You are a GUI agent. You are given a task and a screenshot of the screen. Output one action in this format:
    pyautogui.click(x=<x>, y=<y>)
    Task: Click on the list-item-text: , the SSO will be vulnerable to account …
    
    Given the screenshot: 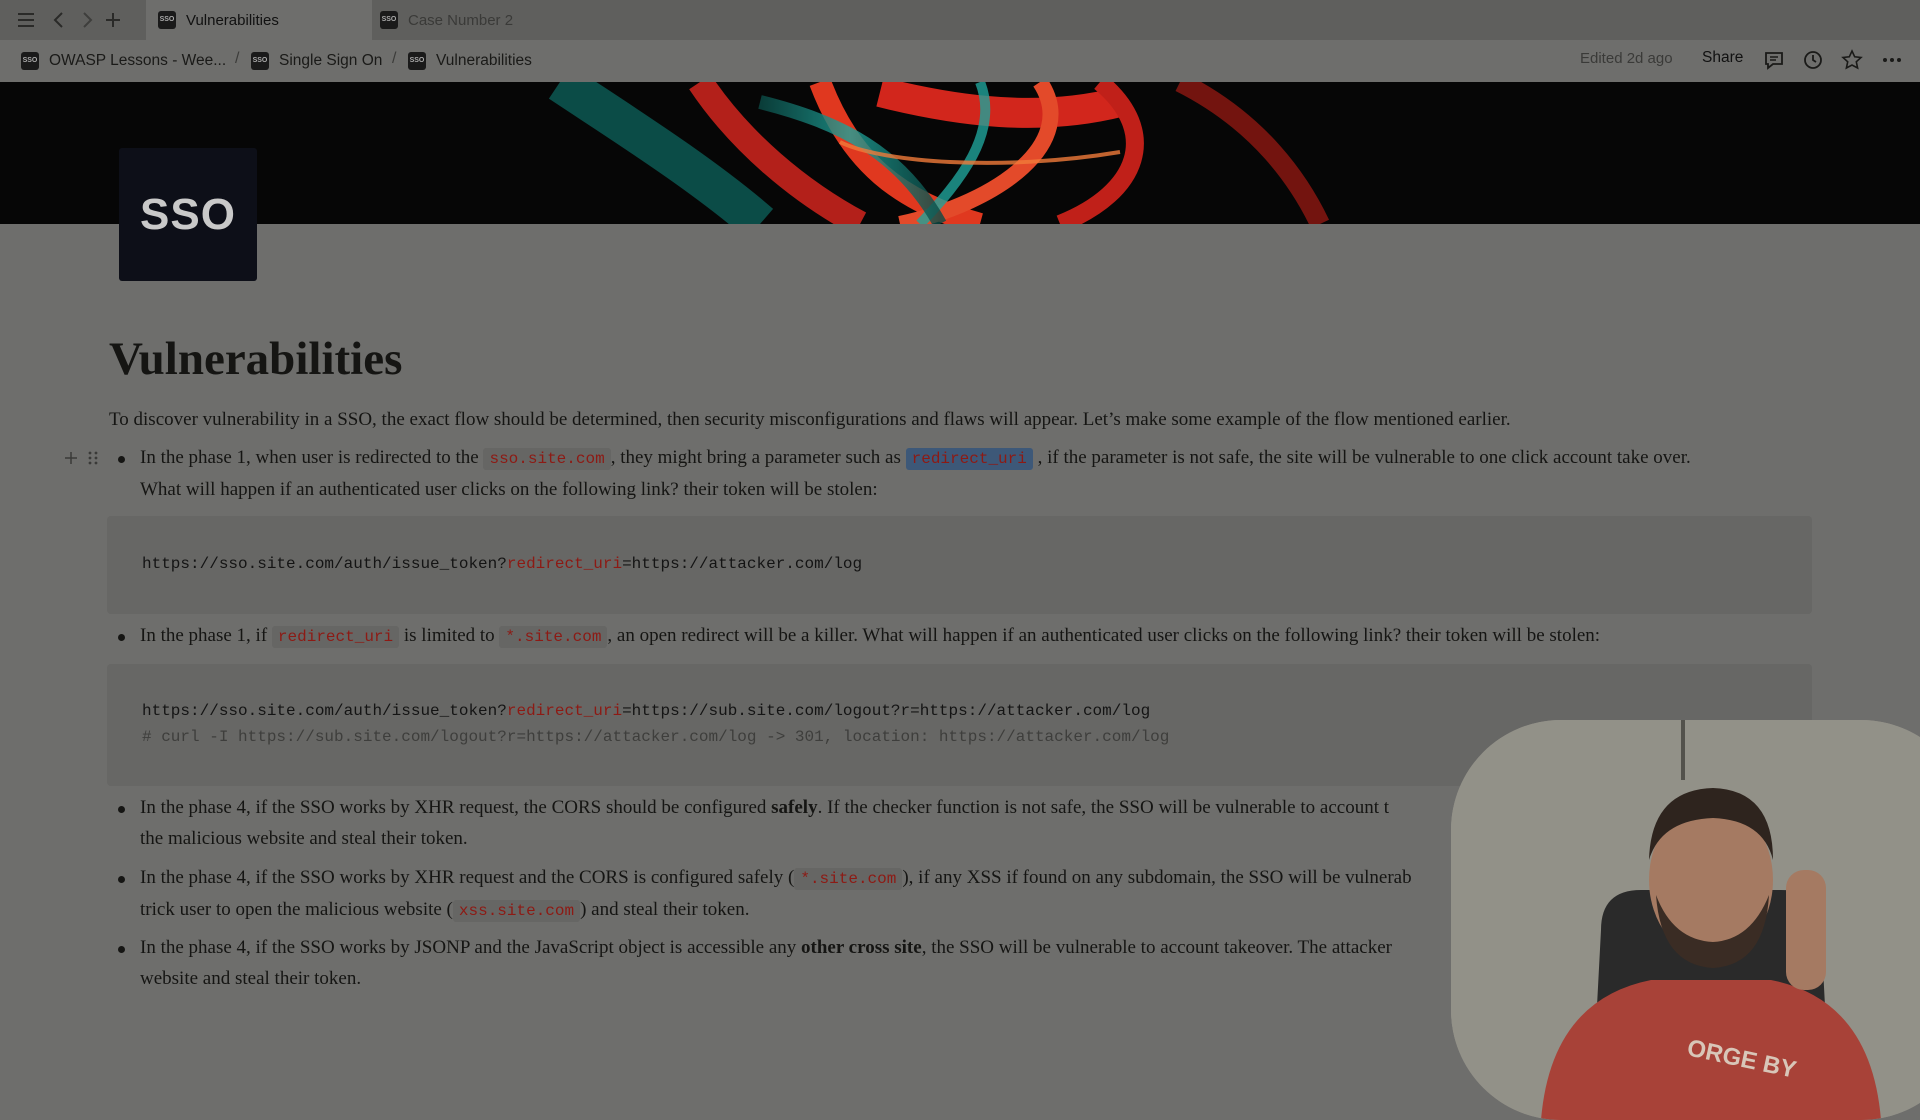 What is the action you would take?
    pyautogui.click(x=1156, y=947)
    